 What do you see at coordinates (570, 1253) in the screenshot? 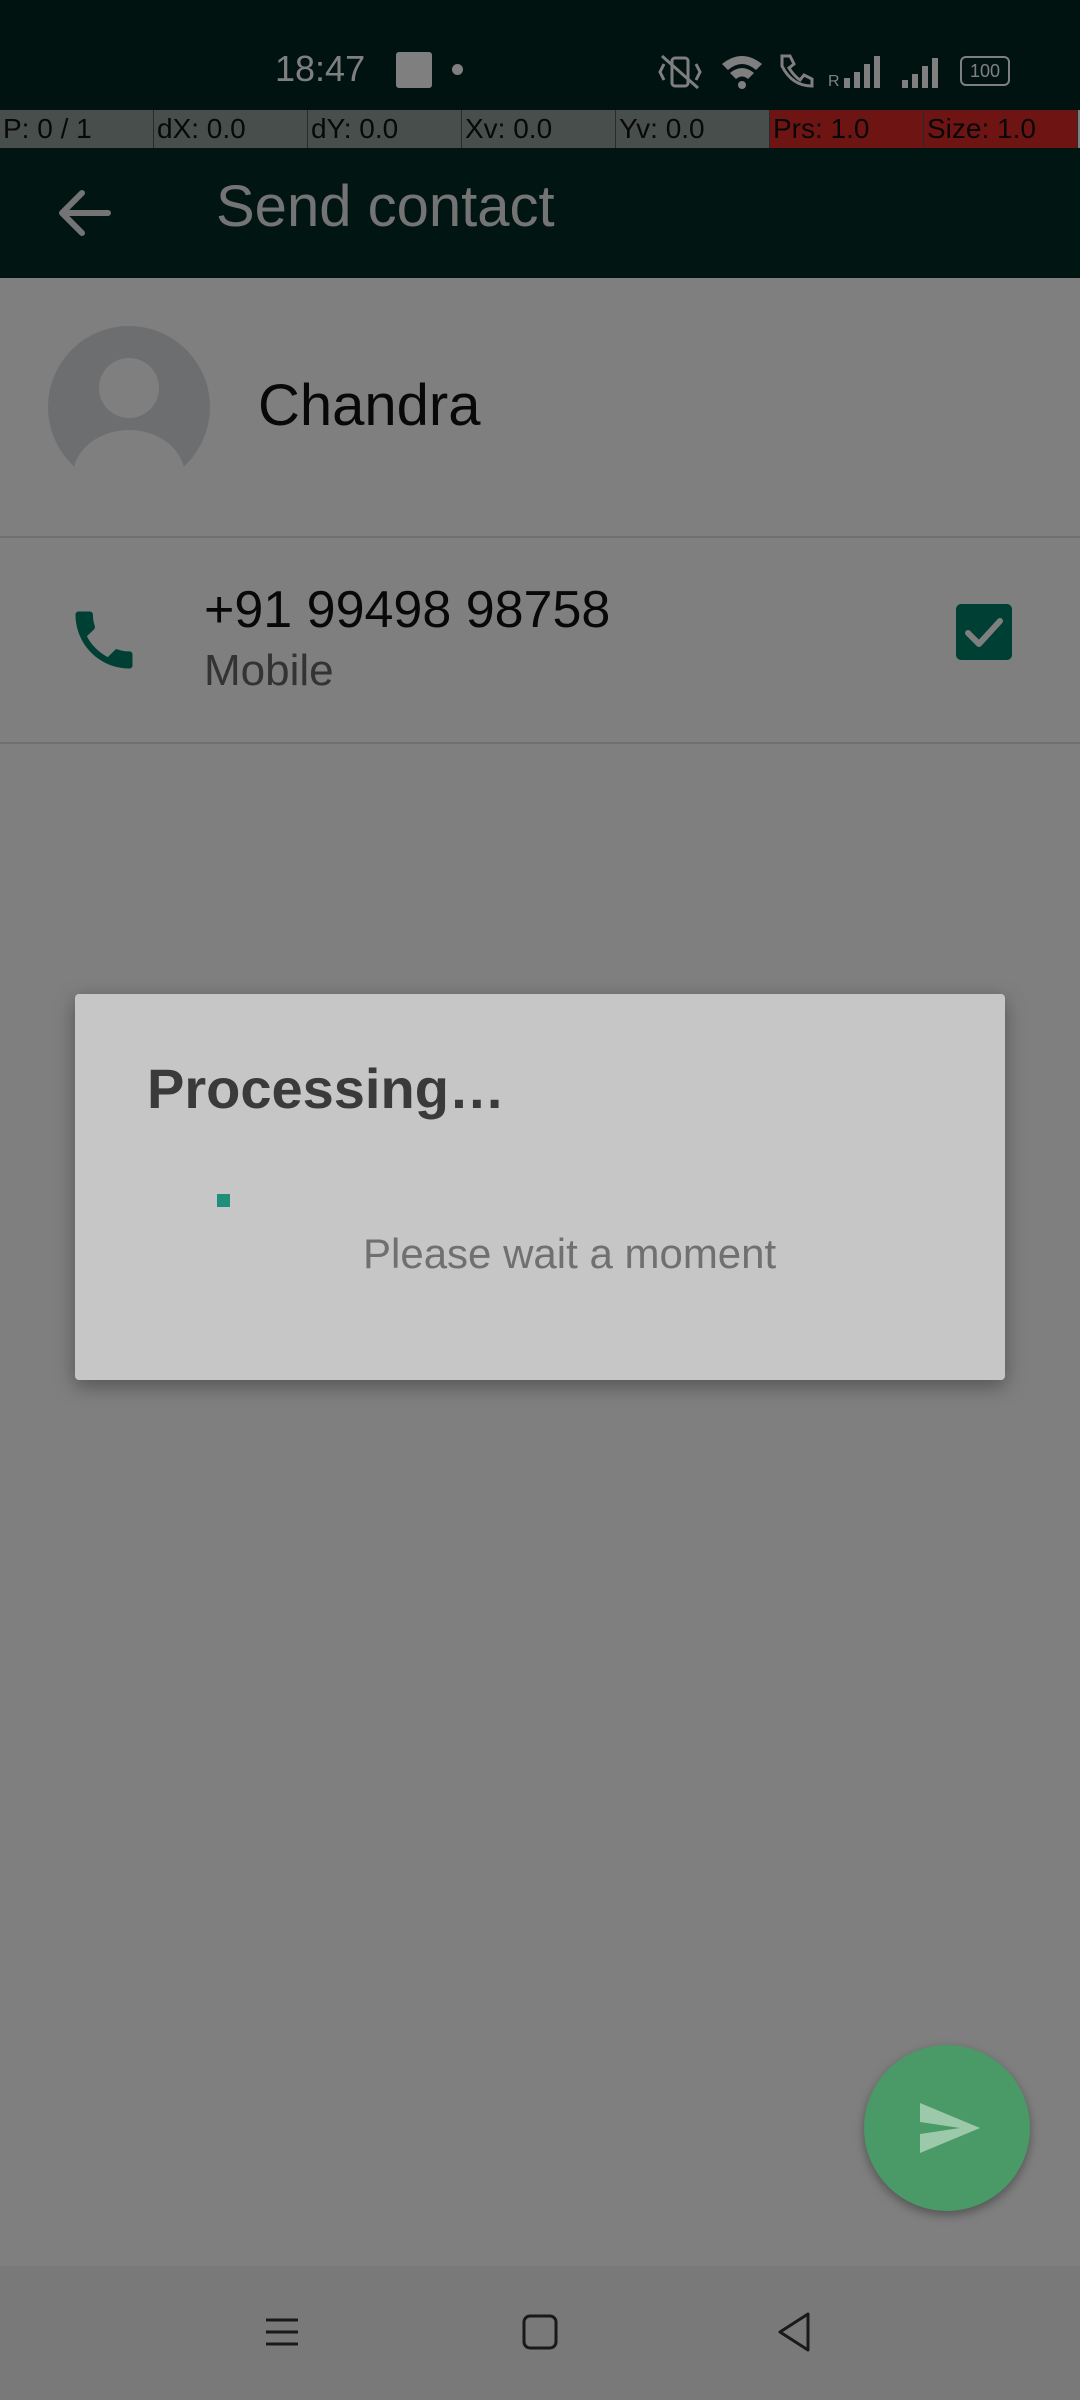
I see `dialog-message: Please wait a moment` at bounding box center [570, 1253].